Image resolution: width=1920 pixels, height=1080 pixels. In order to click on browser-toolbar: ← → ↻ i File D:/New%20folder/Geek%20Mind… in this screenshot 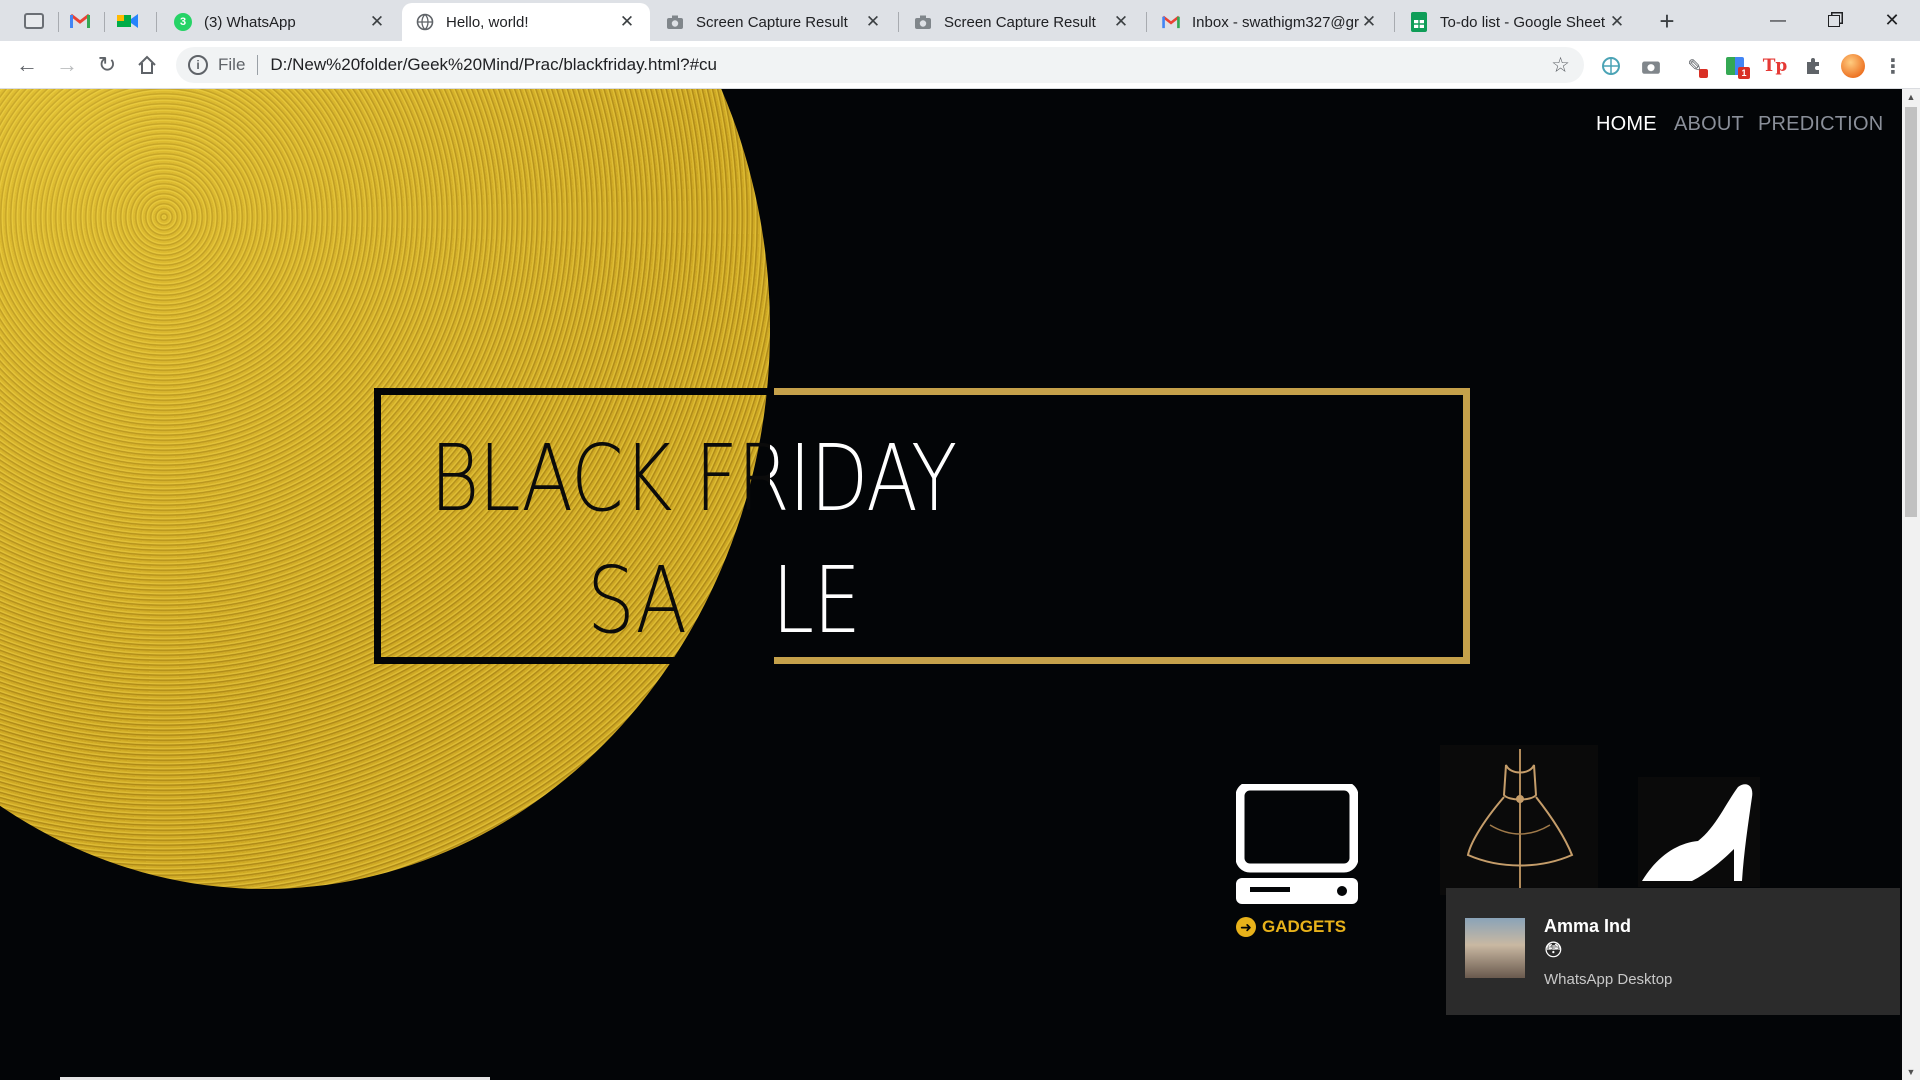, I will do `click(960, 65)`.